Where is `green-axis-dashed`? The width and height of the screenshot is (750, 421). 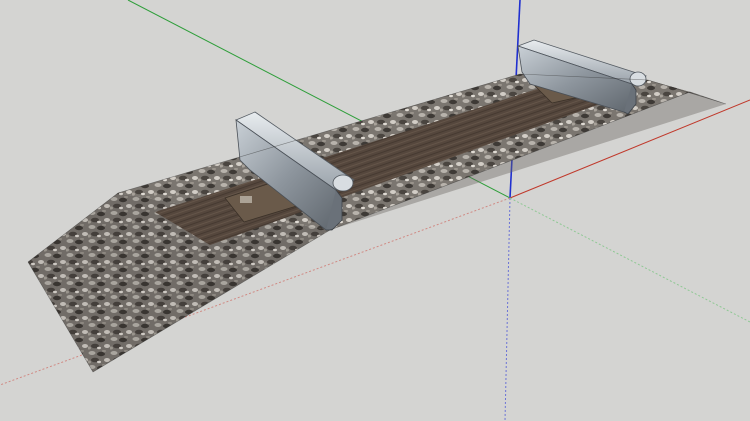 green-axis-dashed is located at coordinates (629, 260).